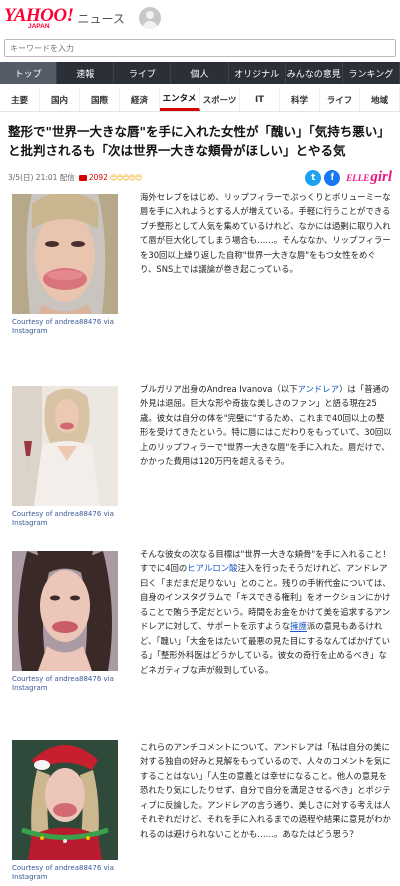 The image size is (400, 886). I want to click on search-input, so click(200, 48).